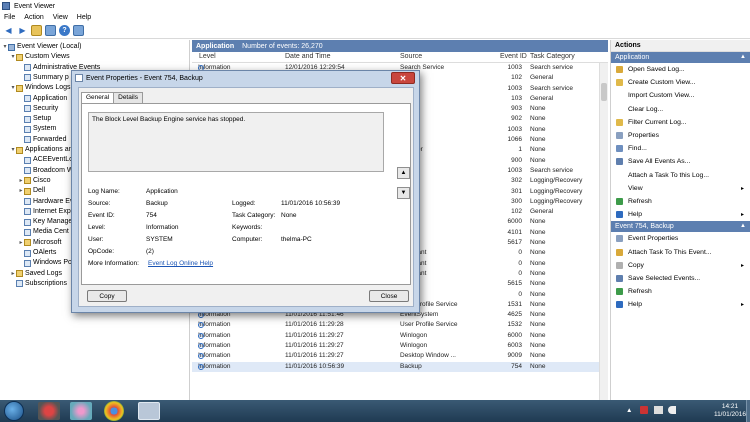  What do you see at coordinates (45, 171) in the screenshot?
I see `tree-item: Broadcom W` at bounding box center [45, 171].